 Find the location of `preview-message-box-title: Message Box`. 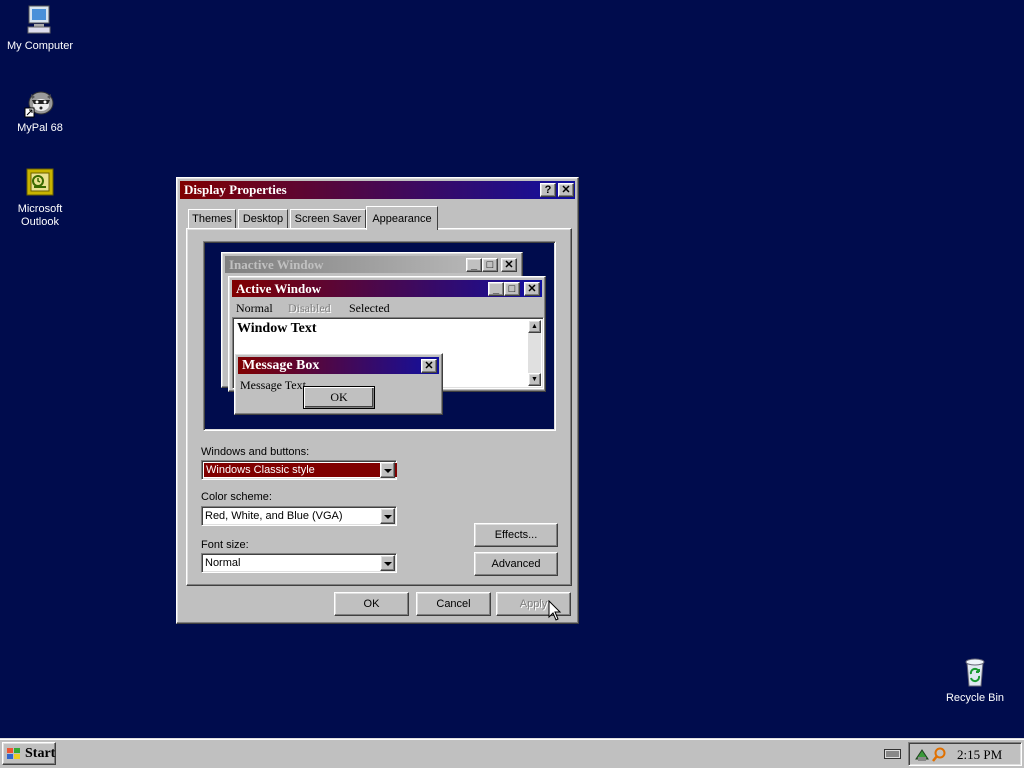

preview-message-box-title: Message Box is located at coordinates (281, 365).